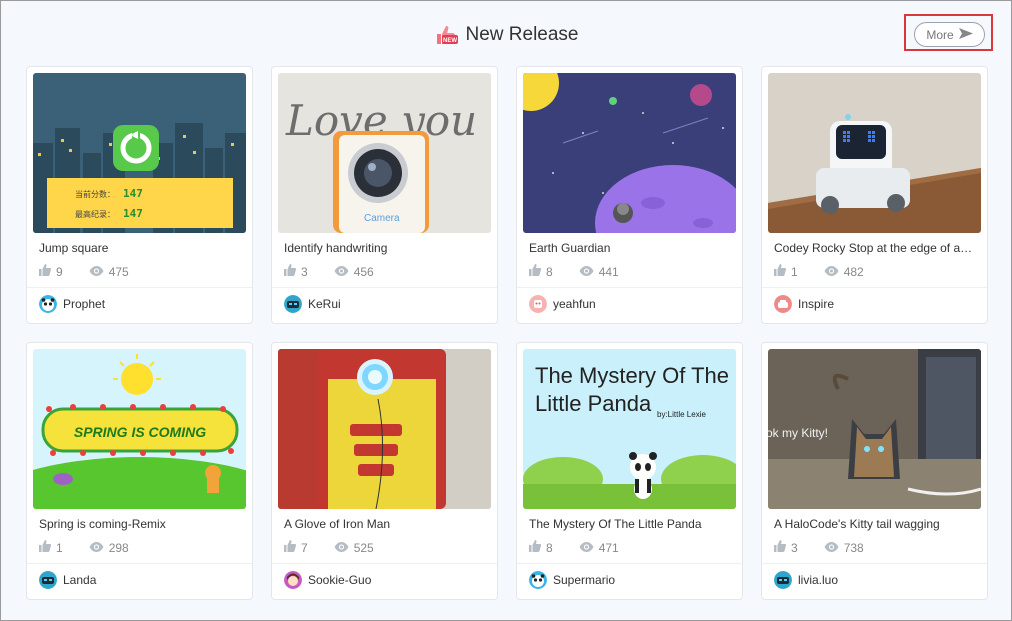 Image resolution: width=1012 pixels, height=621 pixels. What do you see at coordinates (293, 580) in the screenshot?
I see `girl-avatar` at bounding box center [293, 580].